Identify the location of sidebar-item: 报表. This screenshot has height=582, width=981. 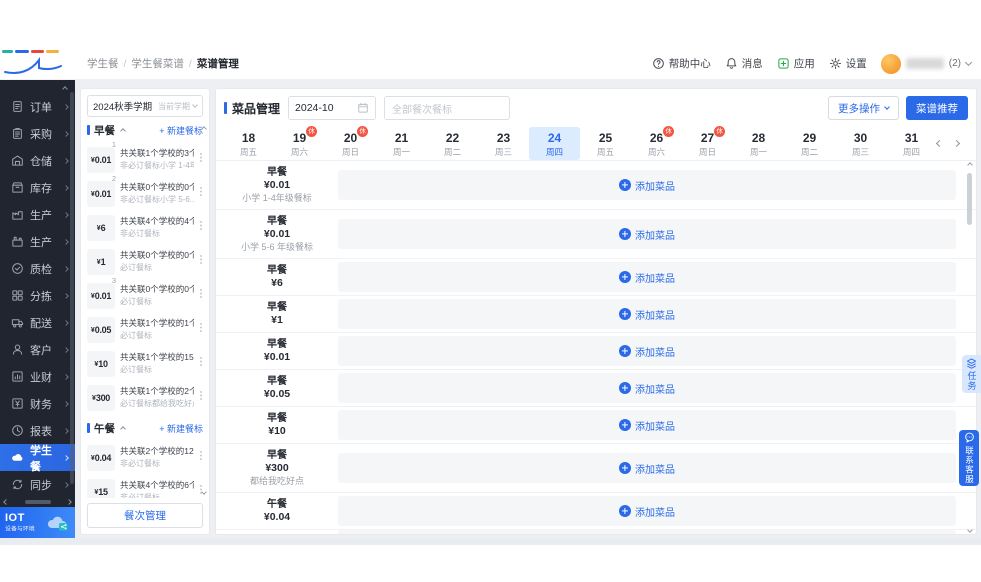
(37, 430).